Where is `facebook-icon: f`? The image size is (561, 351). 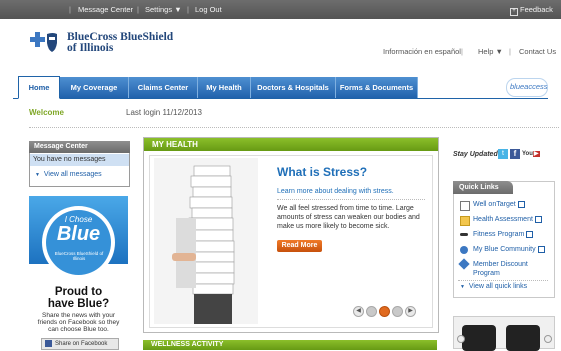
facebook-icon: f is located at coordinates (515, 154).